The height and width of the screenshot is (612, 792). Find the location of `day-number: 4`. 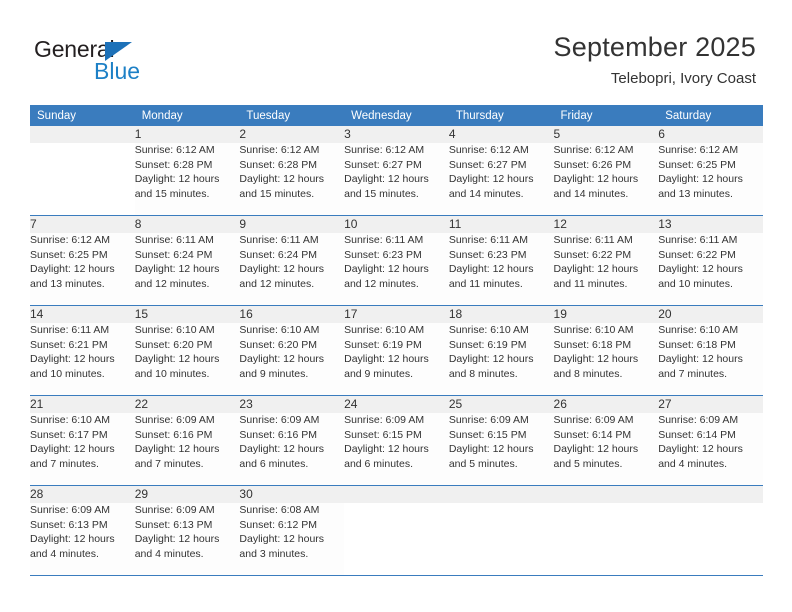

day-number: 4 is located at coordinates (501, 134).